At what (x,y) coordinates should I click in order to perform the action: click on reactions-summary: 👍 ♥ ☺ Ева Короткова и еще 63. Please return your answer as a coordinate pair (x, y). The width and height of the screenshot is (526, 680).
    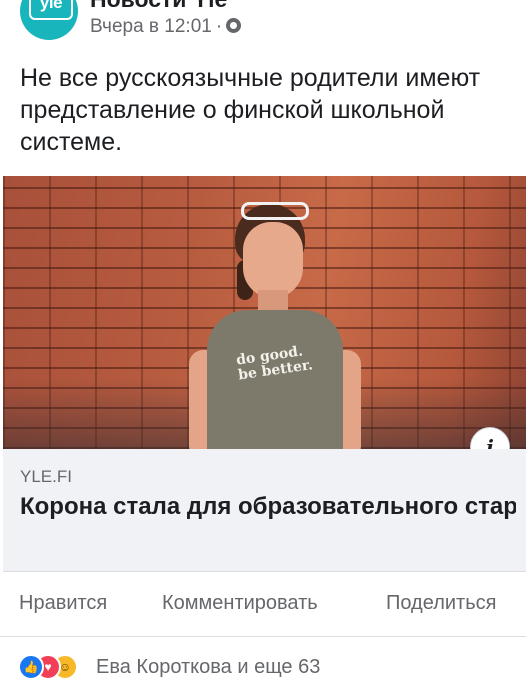
    Looking at the image, I should click on (268, 665).